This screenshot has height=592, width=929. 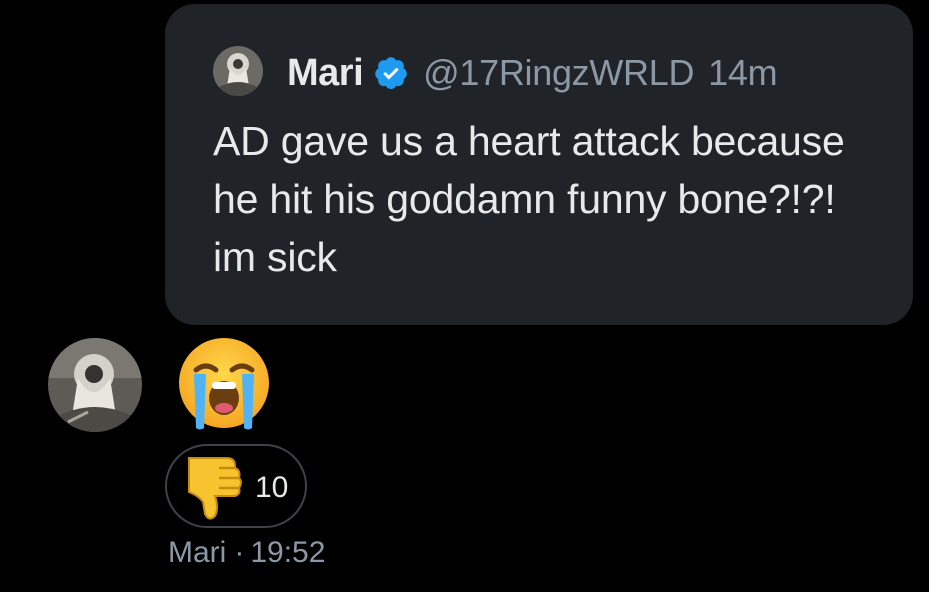 I want to click on reaction-count: 10, so click(x=272, y=487).